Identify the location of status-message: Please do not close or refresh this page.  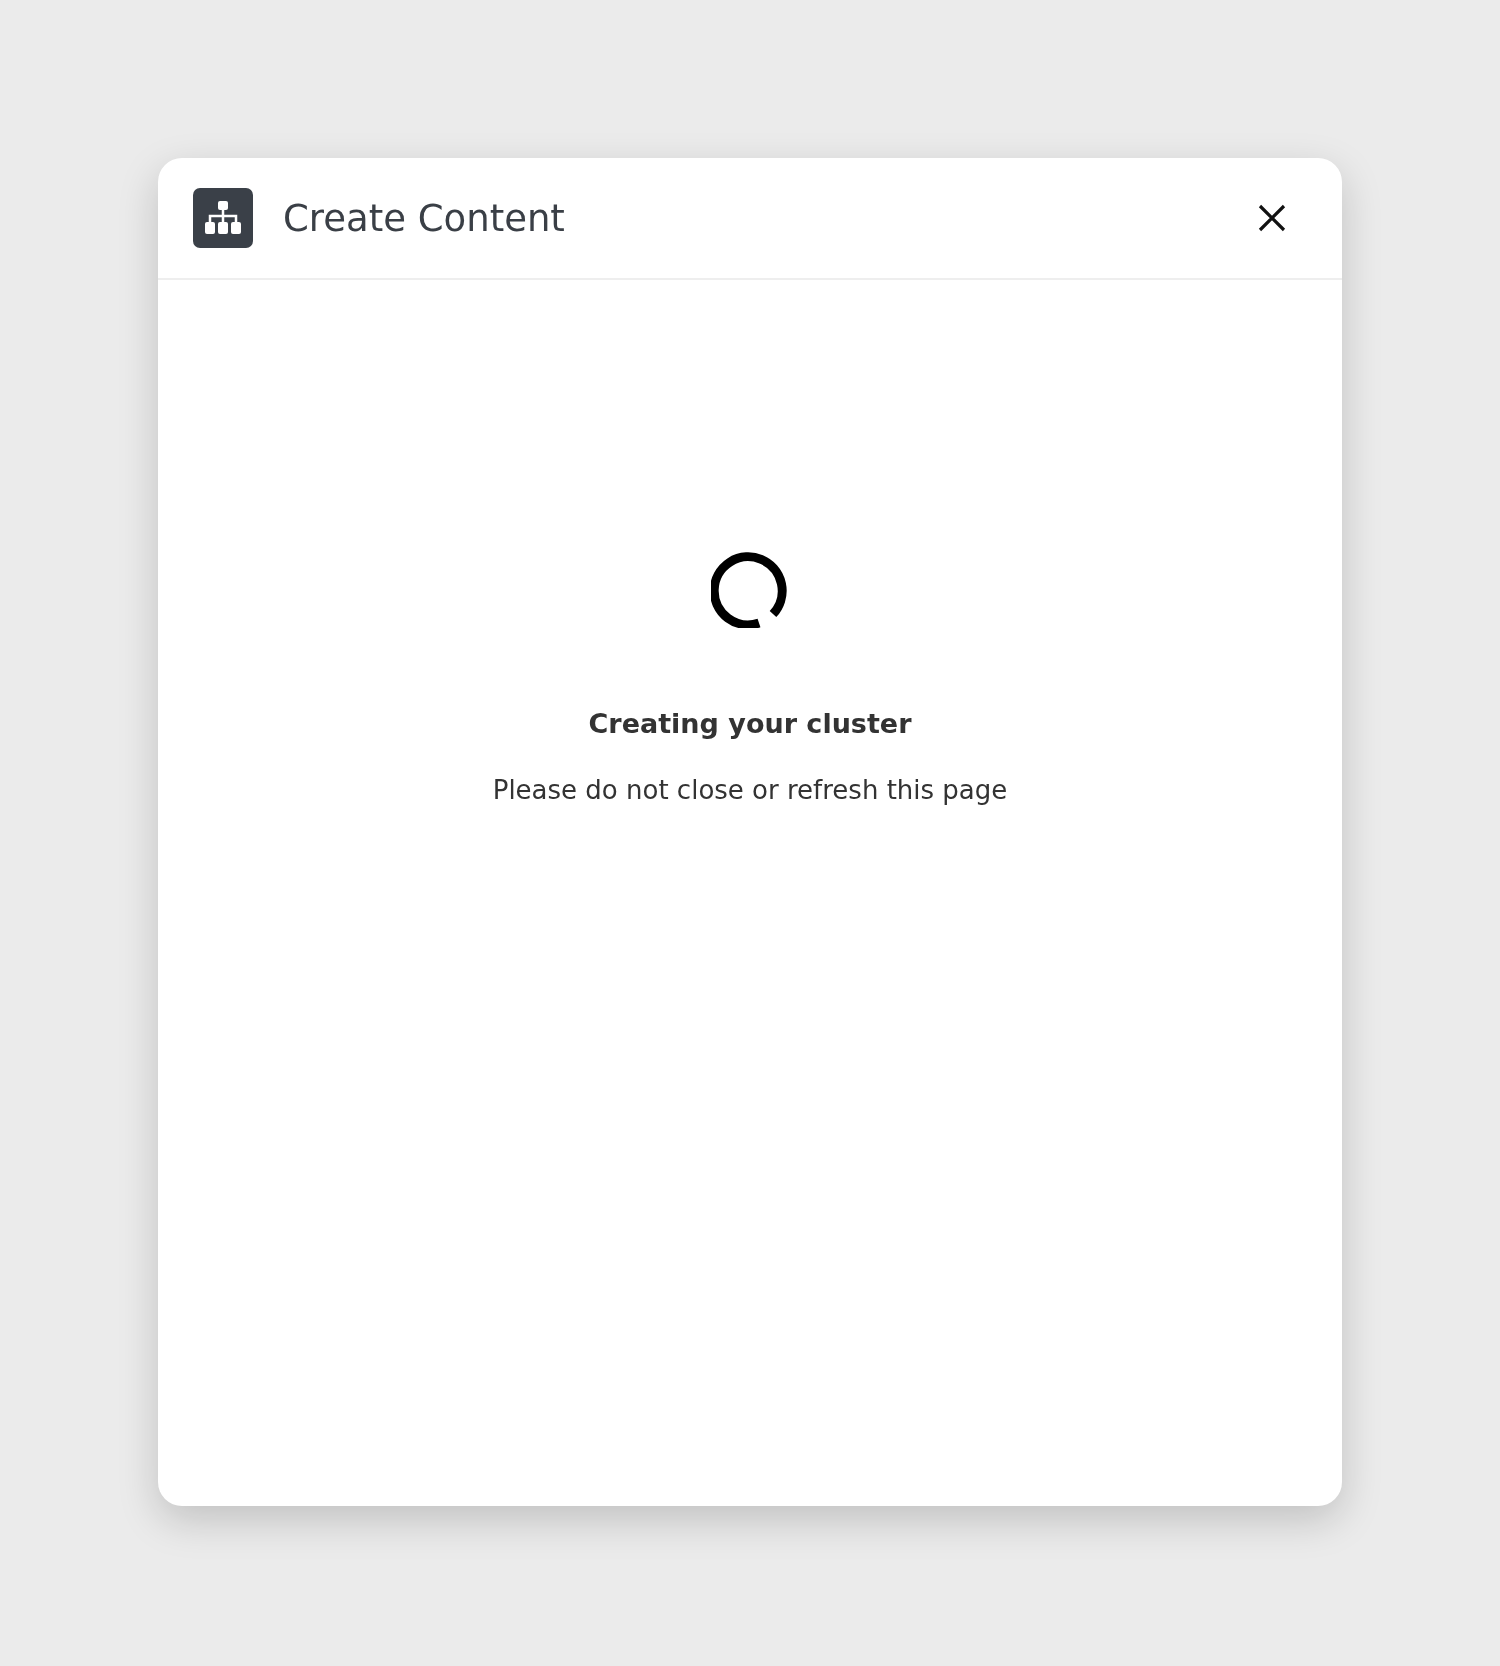
(750, 790).